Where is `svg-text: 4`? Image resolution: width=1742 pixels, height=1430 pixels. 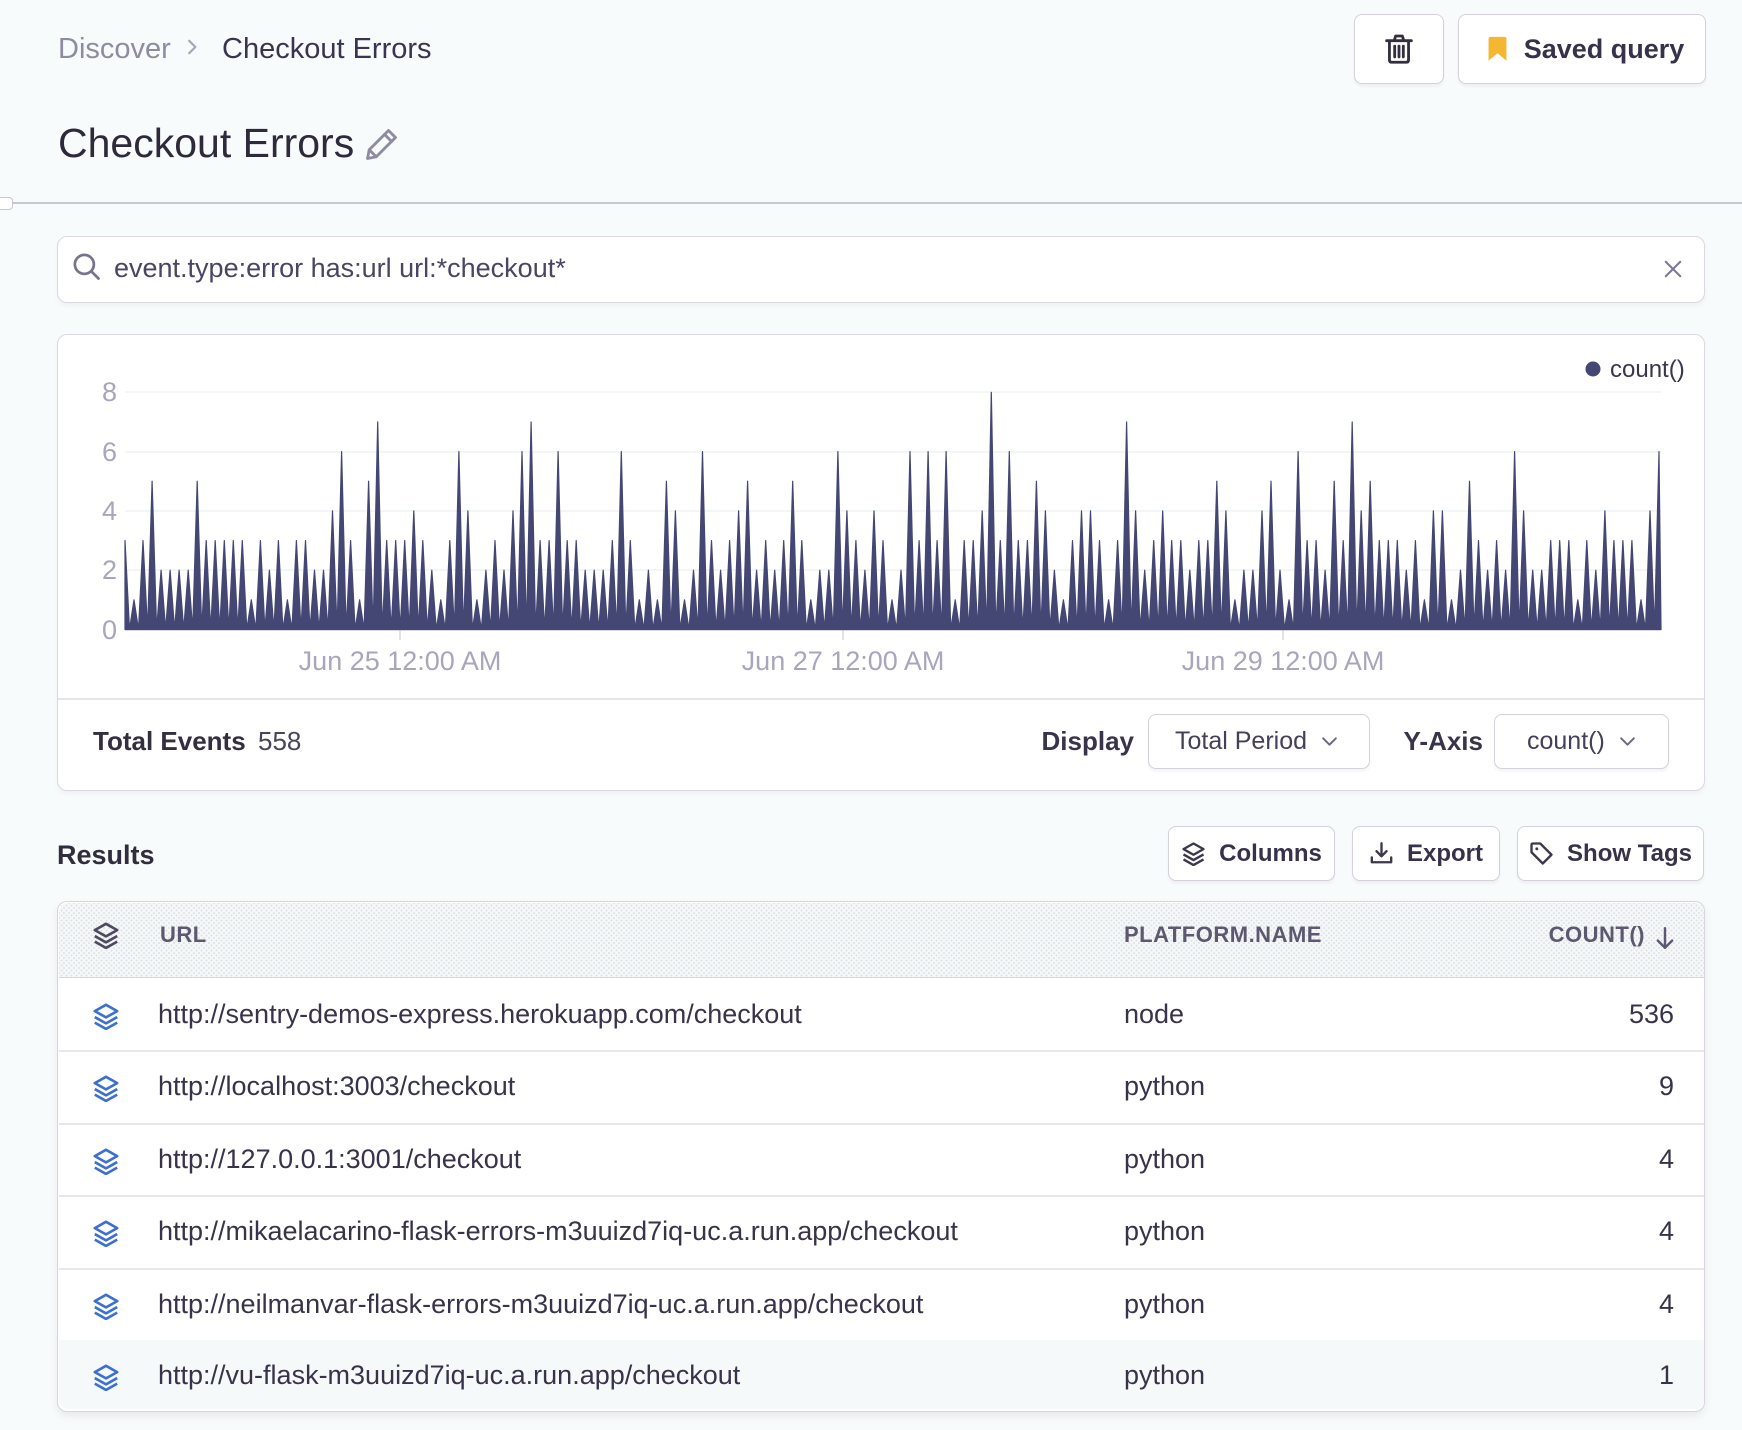
svg-text: 4 is located at coordinates (109, 511).